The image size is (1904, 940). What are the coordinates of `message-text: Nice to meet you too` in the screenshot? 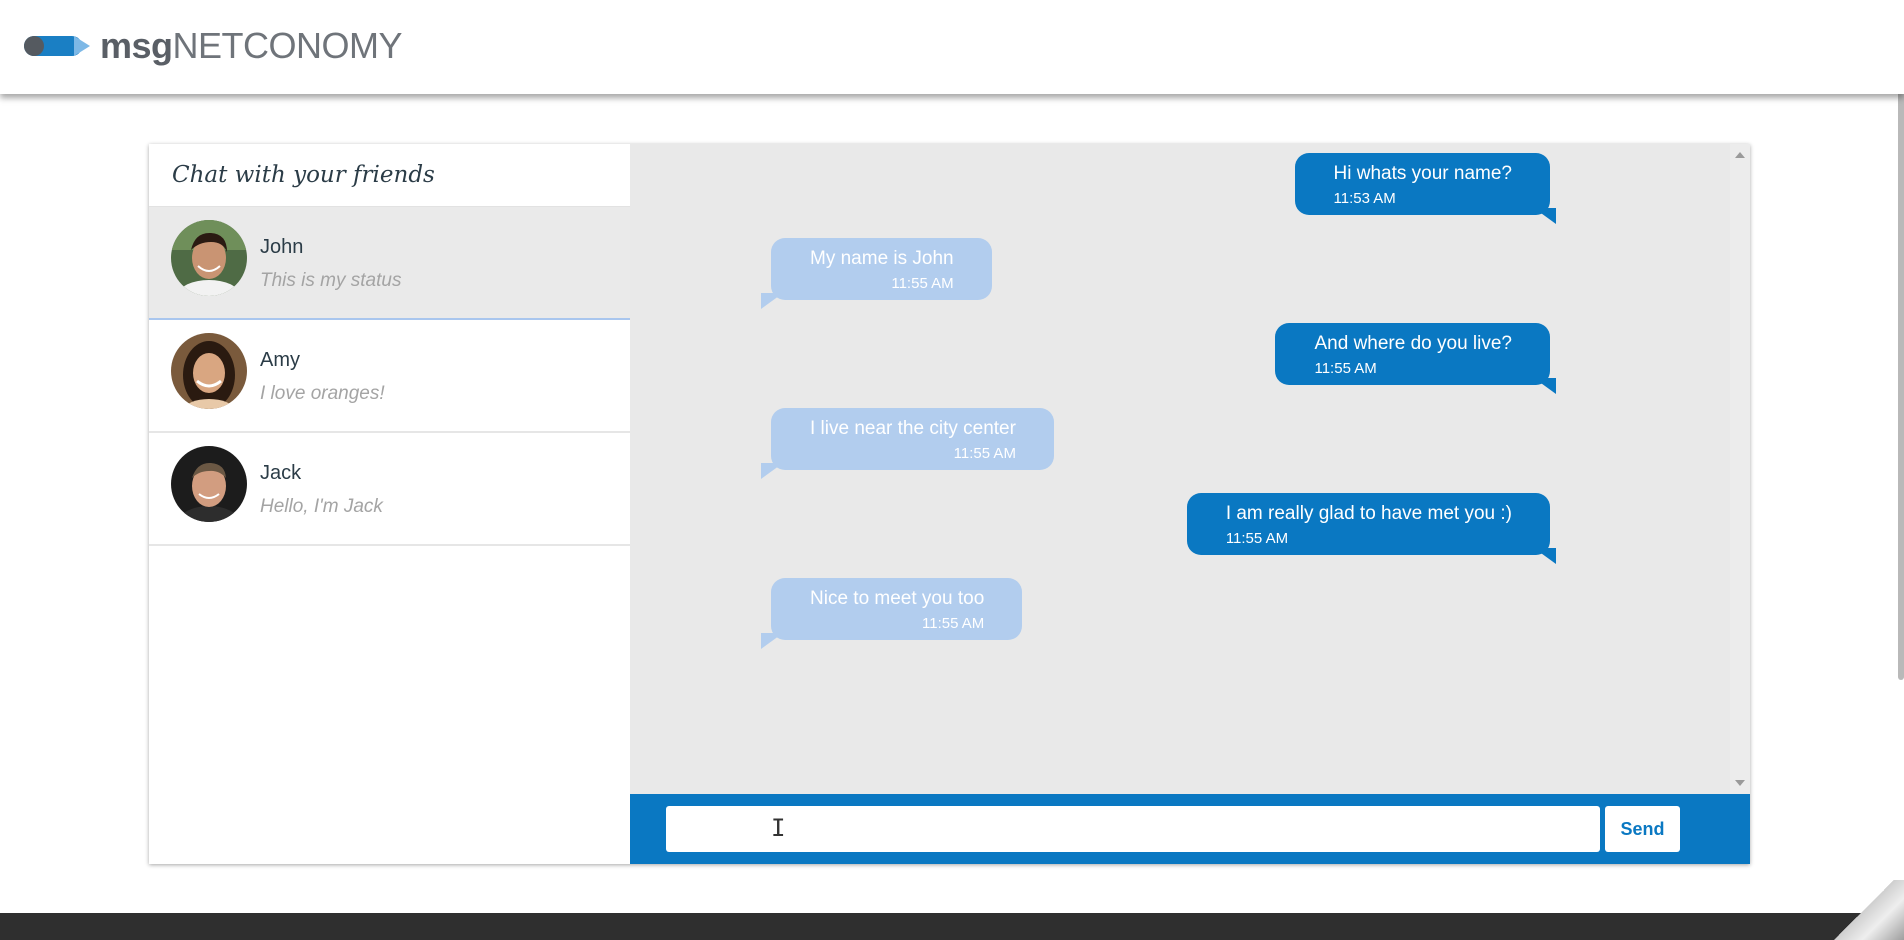 It's located at (897, 598).